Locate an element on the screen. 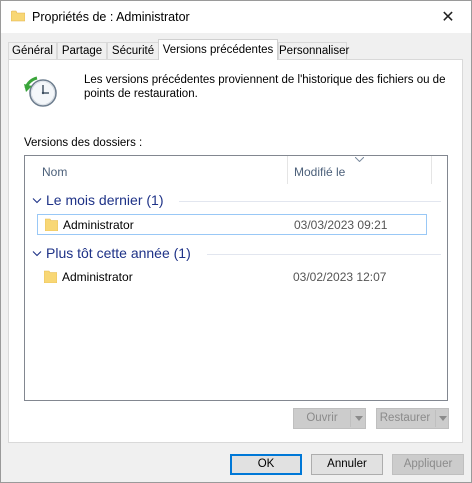 This screenshot has width=472, height=483. open-button-label: Ouvrir is located at coordinates (322, 418).